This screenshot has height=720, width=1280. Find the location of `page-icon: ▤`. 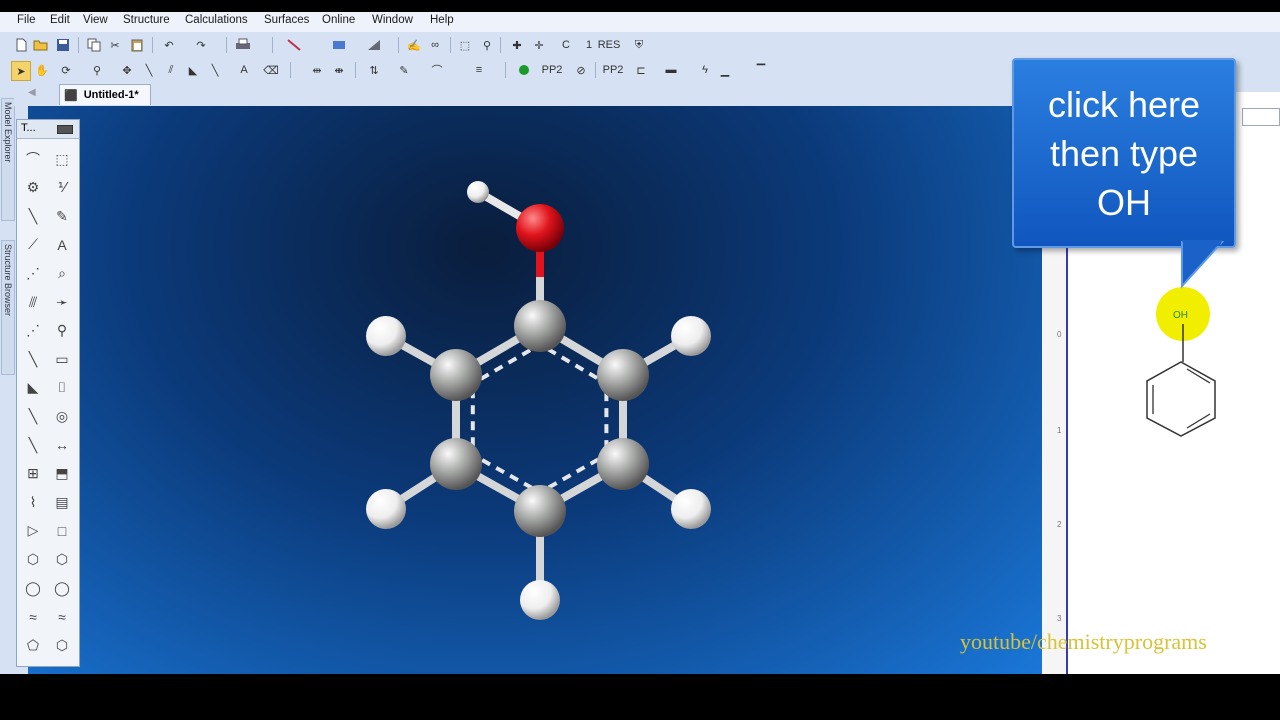

page-icon: ▤ is located at coordinates (62, 502).